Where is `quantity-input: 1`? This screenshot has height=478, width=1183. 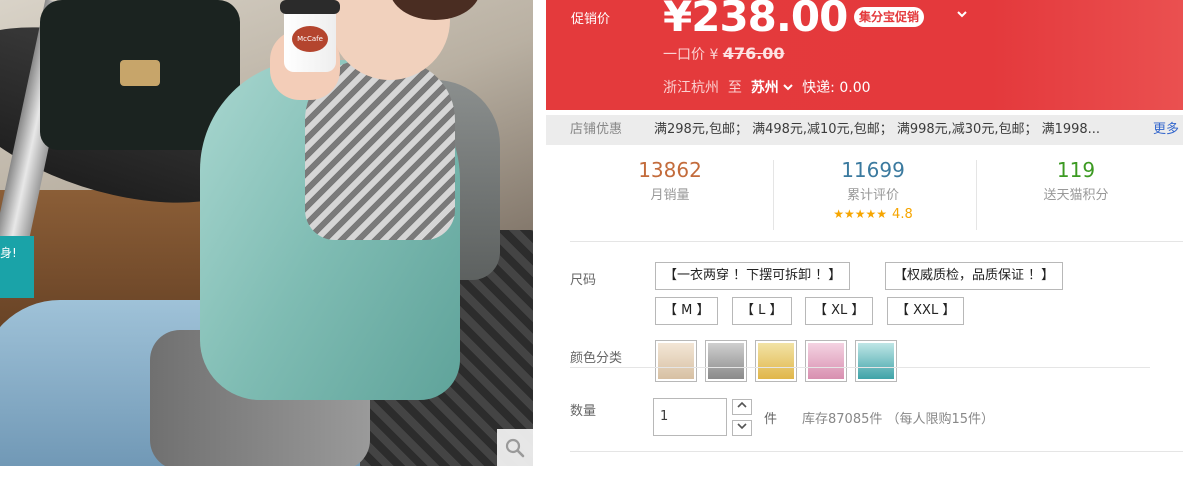
quantity-input: 1 is located at coordinates (690, 417).